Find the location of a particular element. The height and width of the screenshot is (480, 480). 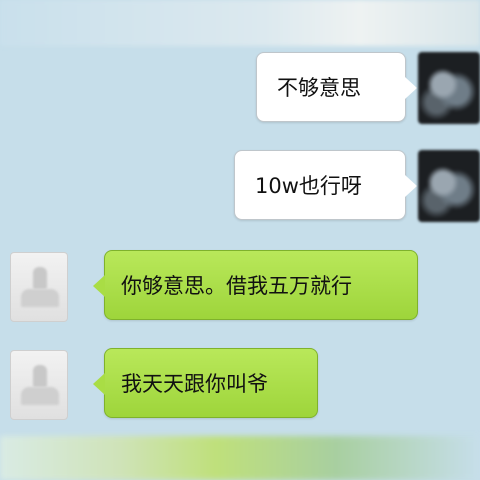

message-text: 10w也行呀 is located at coordinates (308, 186).